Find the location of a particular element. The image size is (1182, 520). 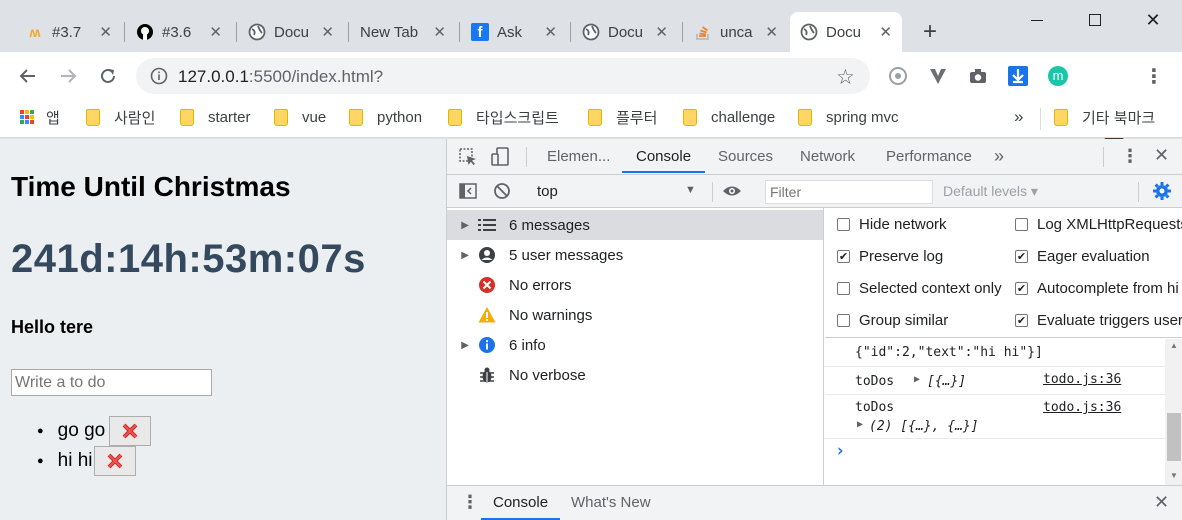

setting-hide-network: Hide network is located at coordinates (892, 224).